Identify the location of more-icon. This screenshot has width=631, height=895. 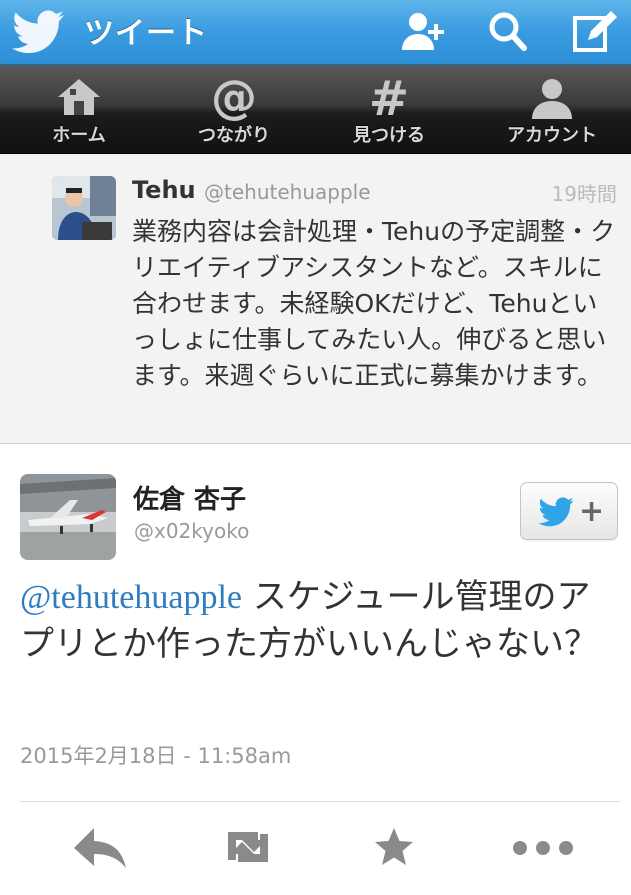
(543, 847).